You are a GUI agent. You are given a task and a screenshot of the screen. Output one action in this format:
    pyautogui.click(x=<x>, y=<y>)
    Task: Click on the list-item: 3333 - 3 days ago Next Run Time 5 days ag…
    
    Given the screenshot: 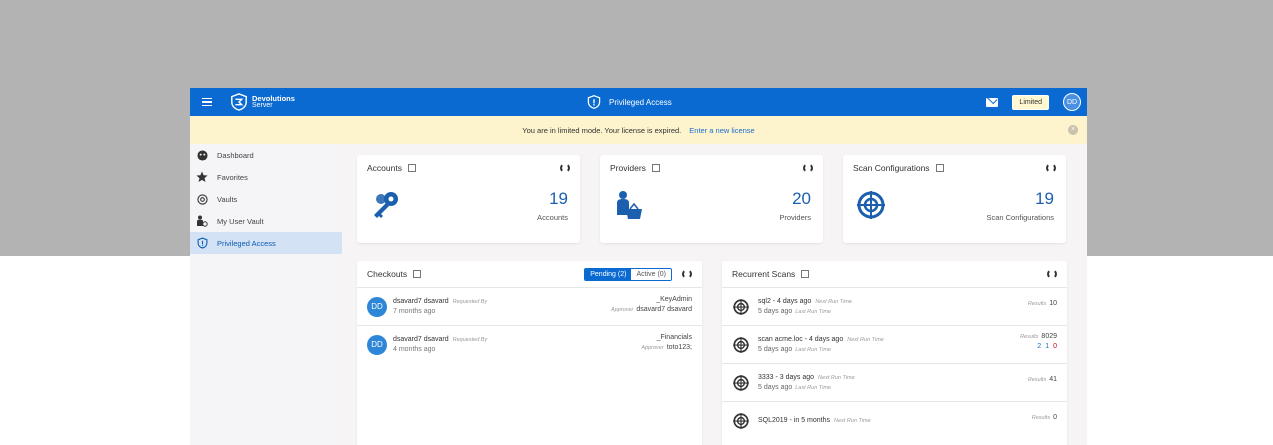 What is the action you would take?
    pyautogui.click(x=894, y=382)
    